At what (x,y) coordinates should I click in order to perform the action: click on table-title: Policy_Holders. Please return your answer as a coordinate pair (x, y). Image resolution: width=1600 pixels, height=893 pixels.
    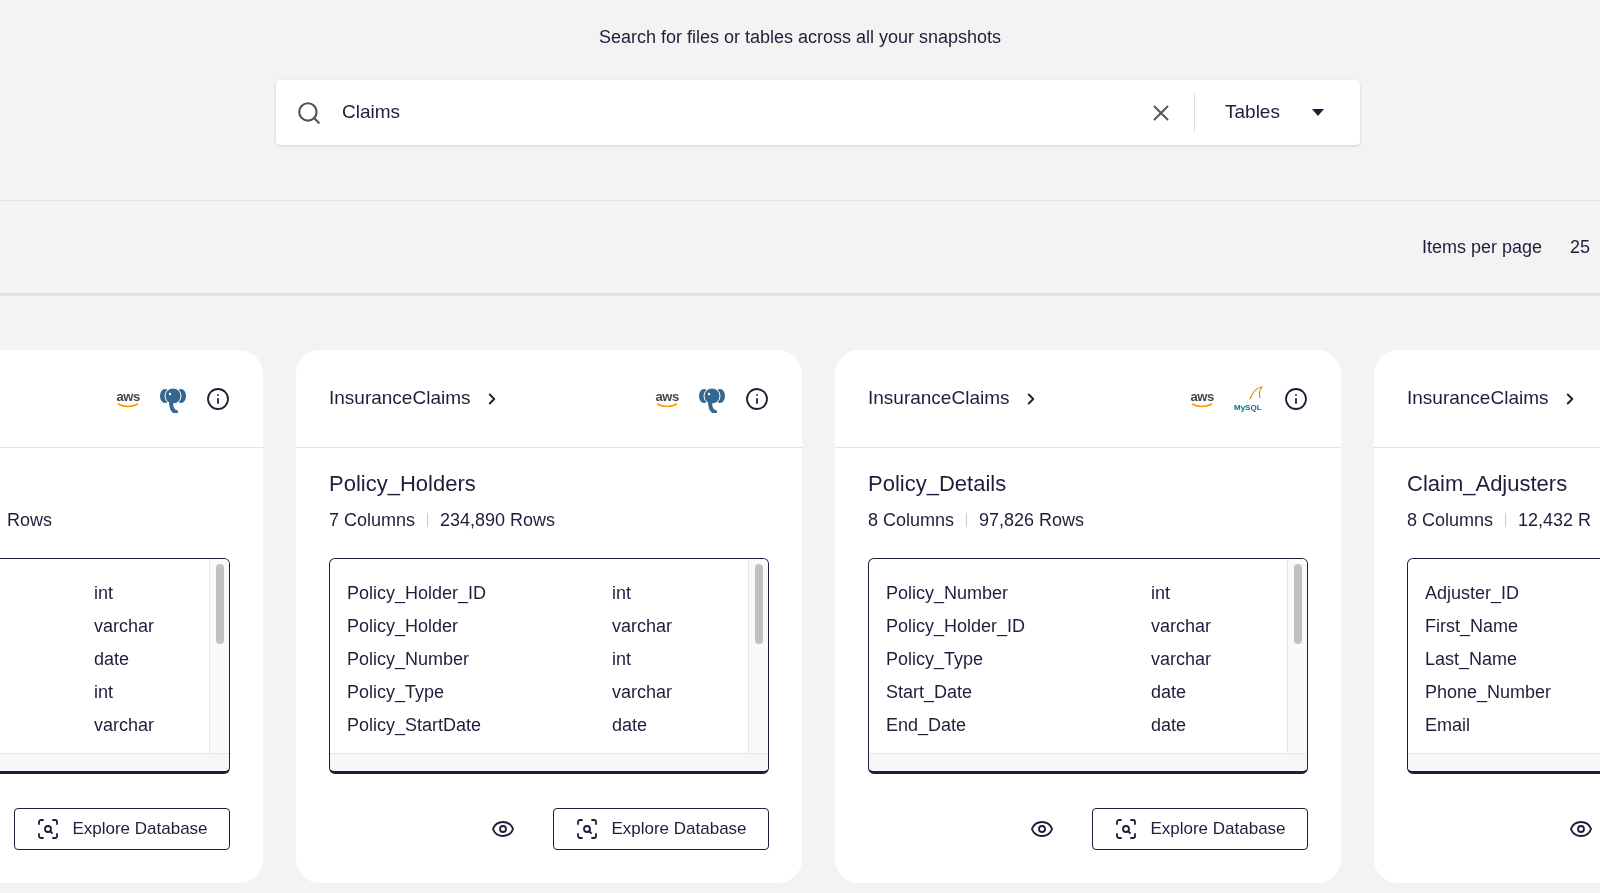
    Looking at the image, I should click on (403, 484).